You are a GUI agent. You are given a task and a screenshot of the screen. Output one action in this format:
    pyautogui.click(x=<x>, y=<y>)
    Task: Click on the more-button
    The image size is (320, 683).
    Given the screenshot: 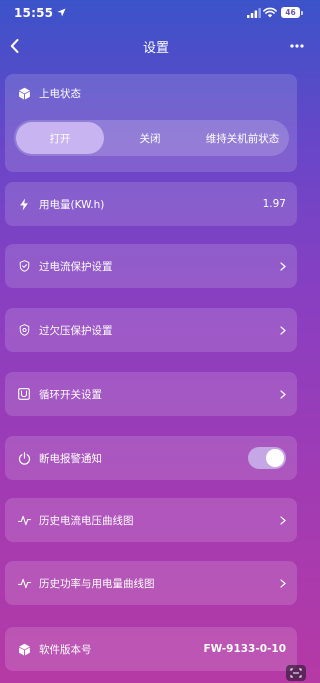 What is the action you would take?
    pyautogui.click(x=297, y=46)
    